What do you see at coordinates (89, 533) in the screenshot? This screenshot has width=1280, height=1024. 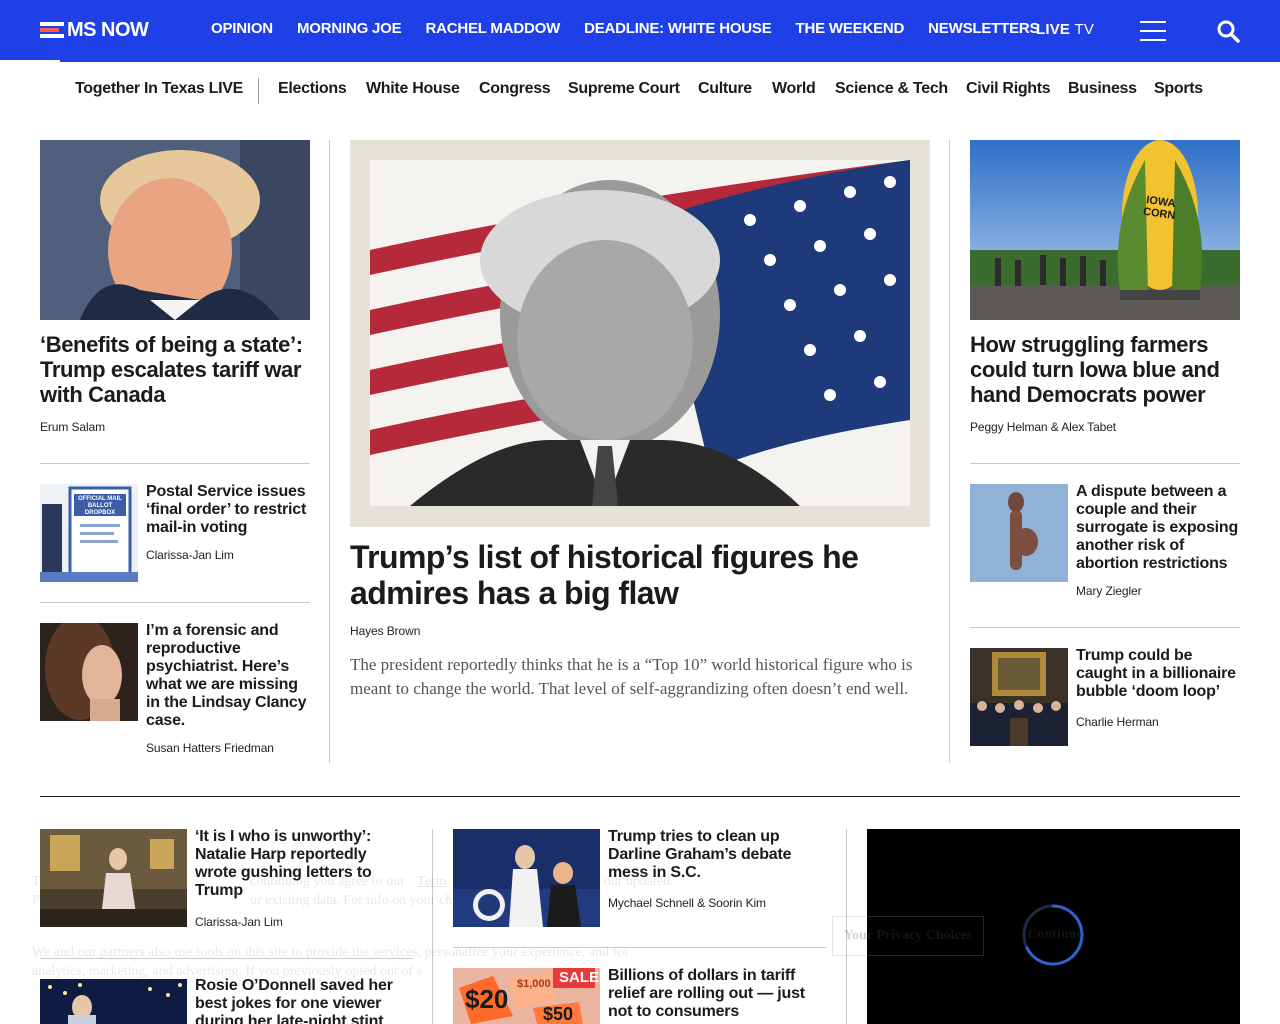 I see `ballot-dropbox-image: OFFICIAL MAIL BALLOT DROPBOX` at bounding box center [89, 533].